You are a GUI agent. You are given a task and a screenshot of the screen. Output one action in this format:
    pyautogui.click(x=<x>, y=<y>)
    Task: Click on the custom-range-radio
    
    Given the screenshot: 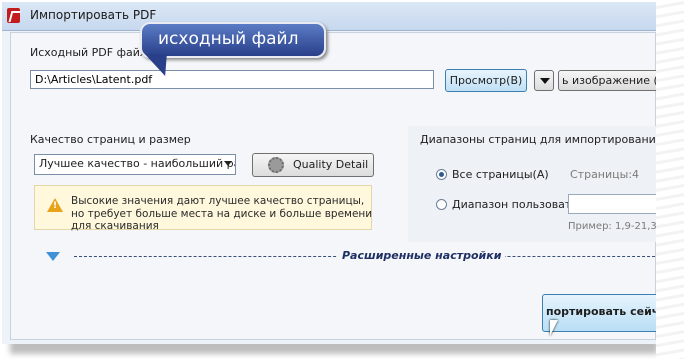 What is the action you would take?
    pyautogui.click(x=441, y=204)
    